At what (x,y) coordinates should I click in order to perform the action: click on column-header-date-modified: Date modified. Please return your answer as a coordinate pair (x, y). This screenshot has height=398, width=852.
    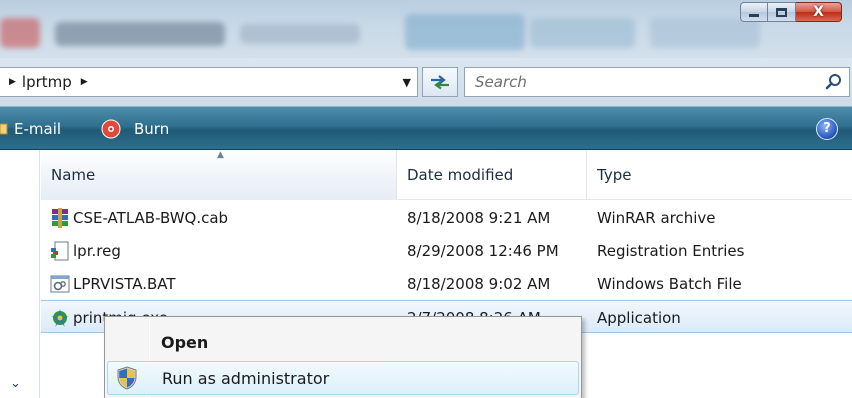
    Looking at the image, I should click on (492, 175).